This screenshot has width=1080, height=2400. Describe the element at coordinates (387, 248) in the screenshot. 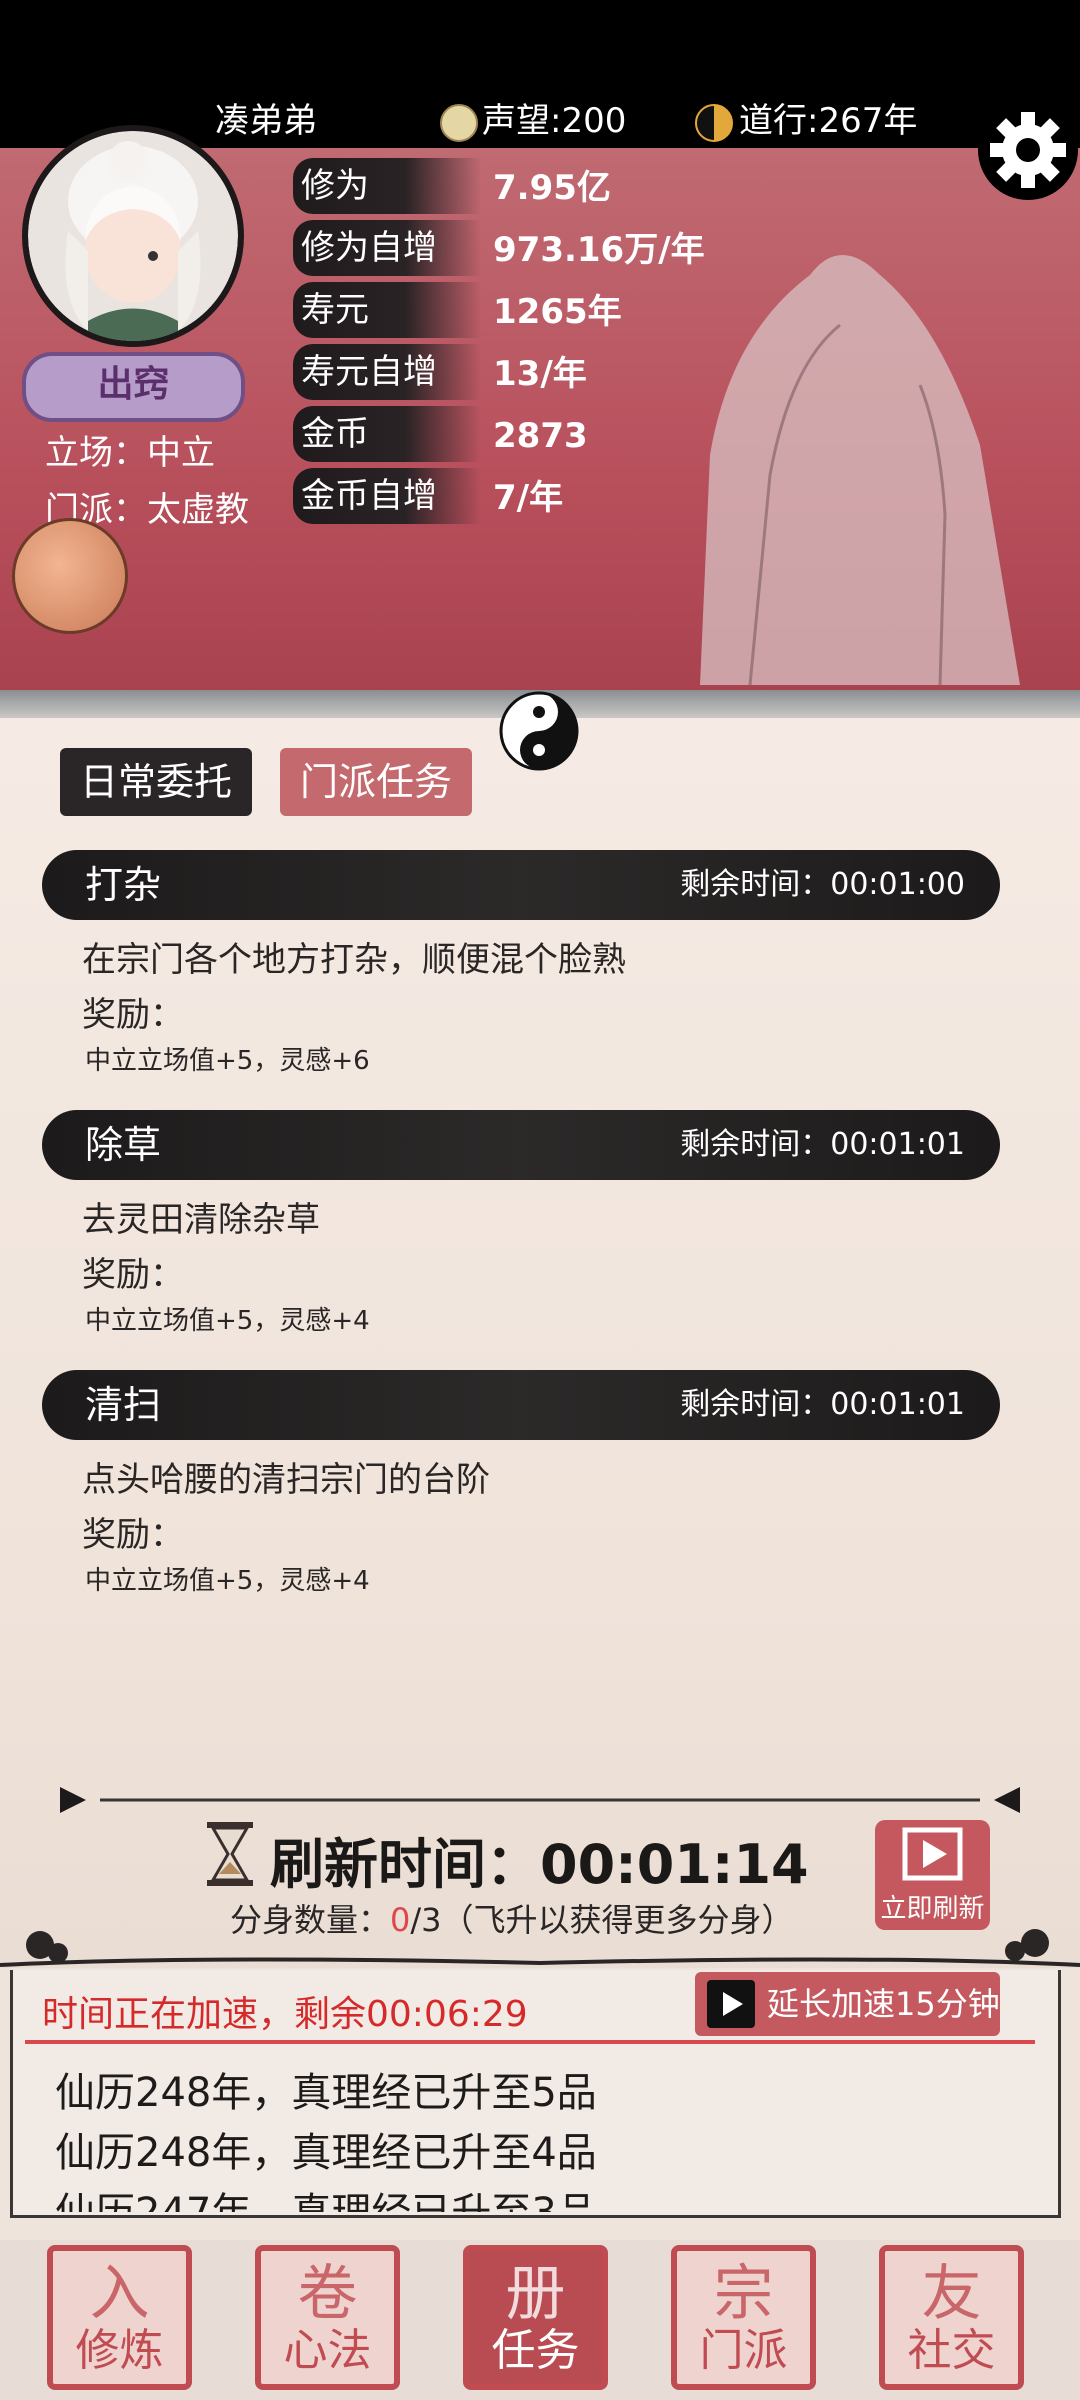

I see `stat-label-cultivation-rate: 修为自增` at that location.